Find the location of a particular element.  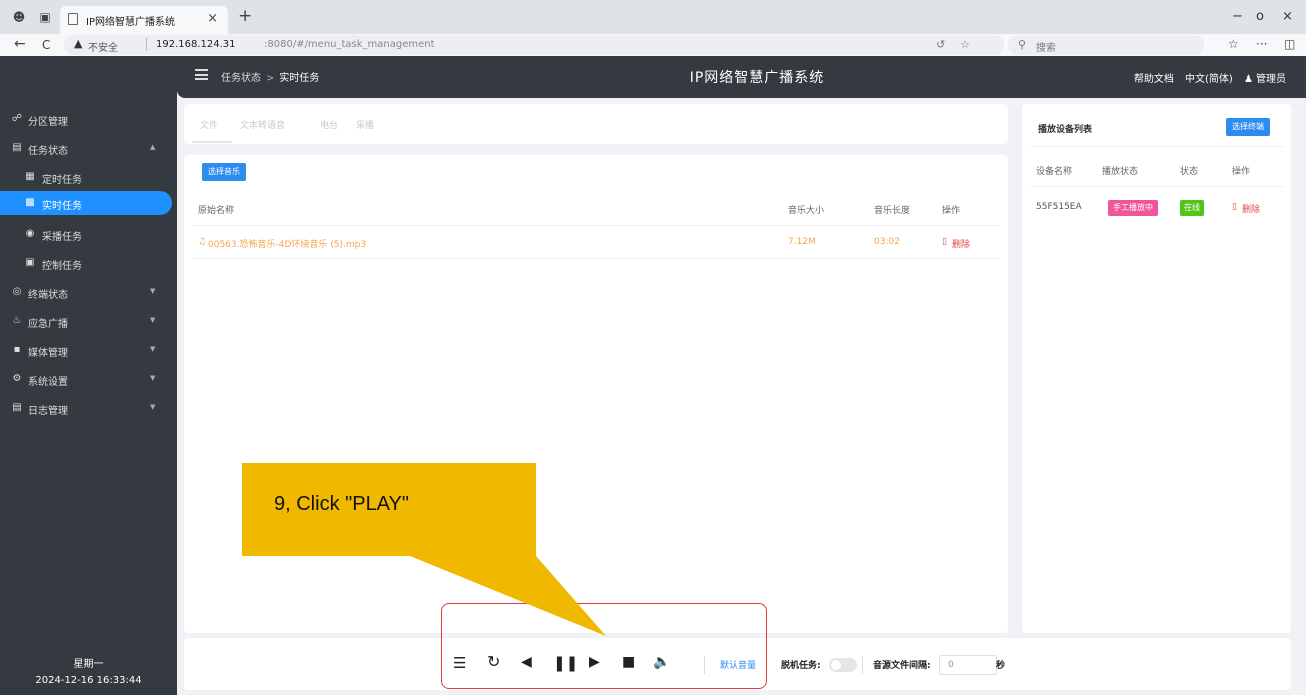

media-icon: ▪ is located at coordinates (17, 349).